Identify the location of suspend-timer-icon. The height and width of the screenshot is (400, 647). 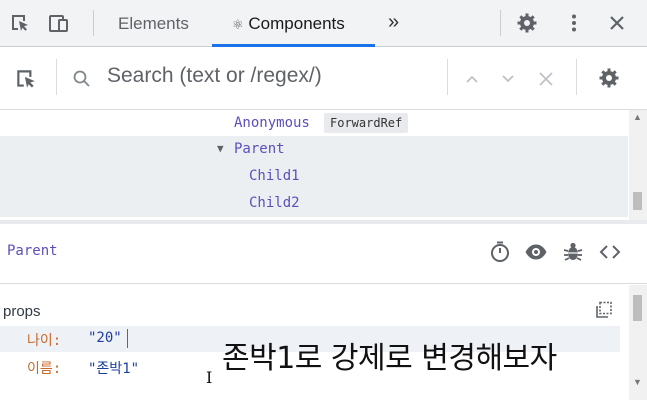
(500, 252).